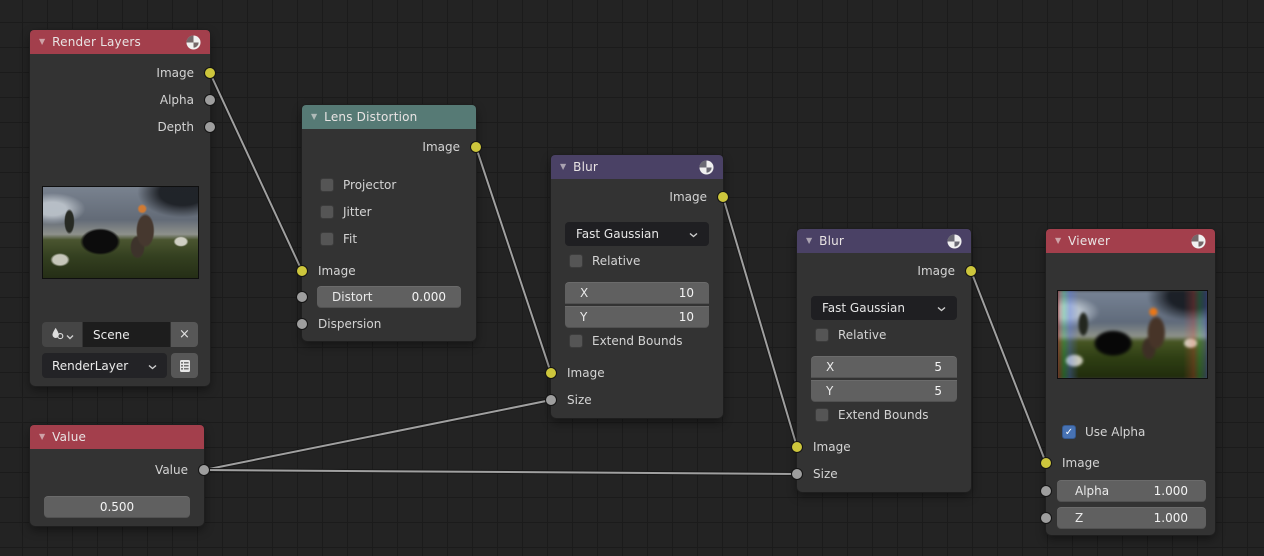 This screenshot has width=1264, height=556. I want to click on socket-input-z, so click(1046, 518).